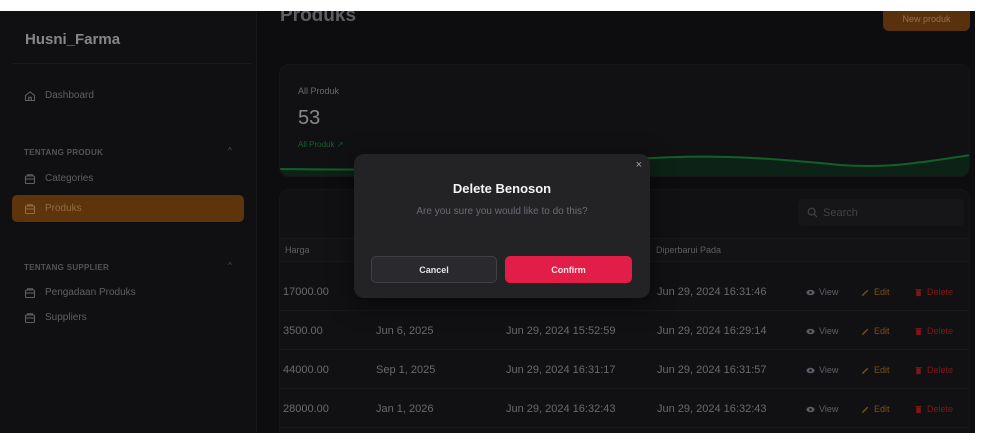 The image size is (981, 433). I want to click on modal-description: Are you sure you would like to do this?, so click(502, 211).